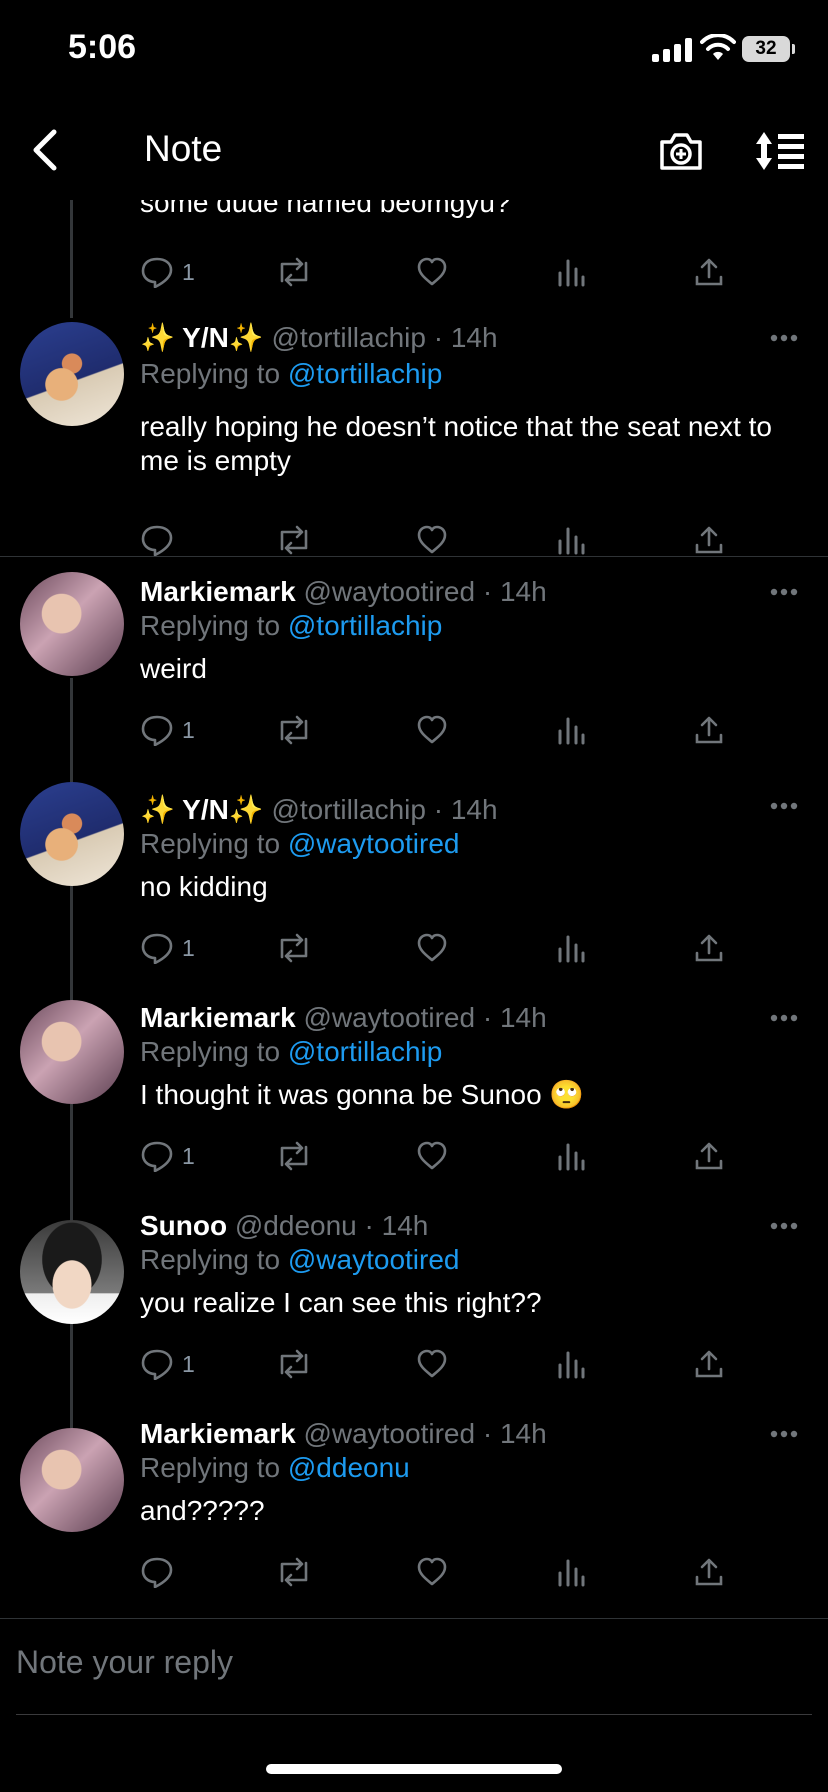 The image size is (828, 1792). What do you see at coordinates (523, 1017) in the screenshot?
I see `post-time: 14h` at bounding box center [523, 1017].